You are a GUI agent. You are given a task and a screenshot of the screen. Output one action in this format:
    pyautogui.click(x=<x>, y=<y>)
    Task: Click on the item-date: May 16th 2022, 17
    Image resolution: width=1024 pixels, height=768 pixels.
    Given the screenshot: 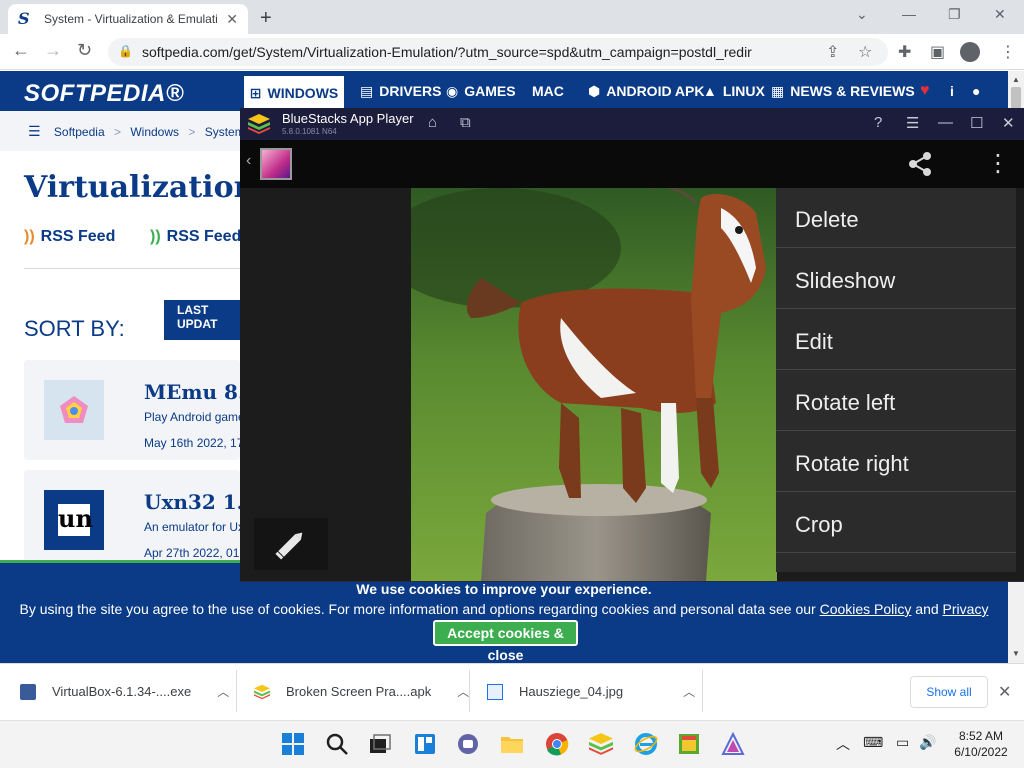 What is the action you would take?
    pyautogui.click(x=194, y=443)
    